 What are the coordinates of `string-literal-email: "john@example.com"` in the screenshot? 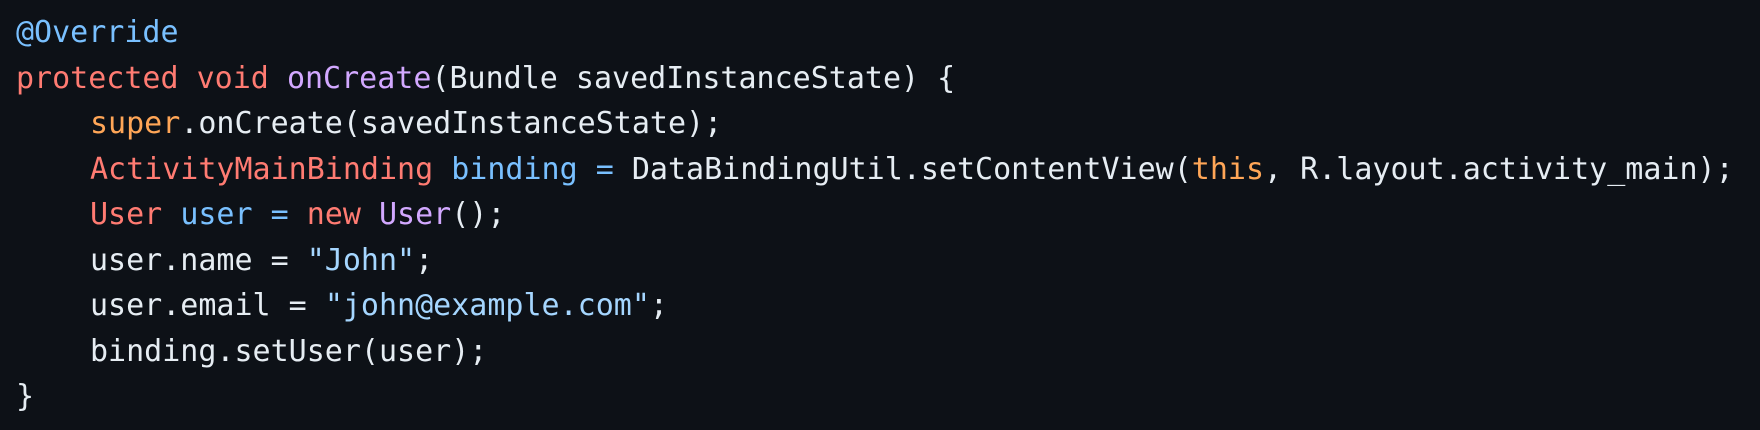 It's located at (487, 305).